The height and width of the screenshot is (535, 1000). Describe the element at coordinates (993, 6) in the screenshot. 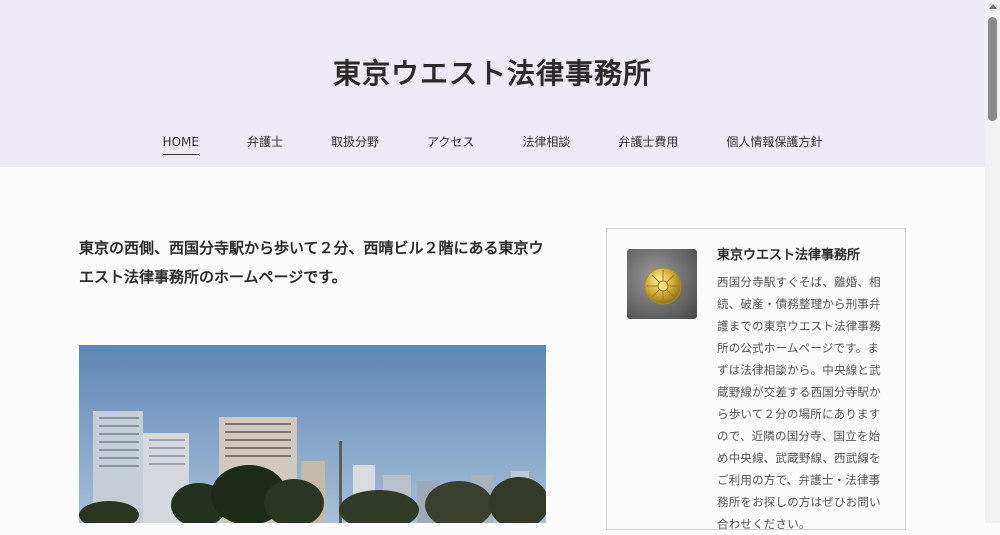

I see `scroll-up-arrow-icon` at that location.